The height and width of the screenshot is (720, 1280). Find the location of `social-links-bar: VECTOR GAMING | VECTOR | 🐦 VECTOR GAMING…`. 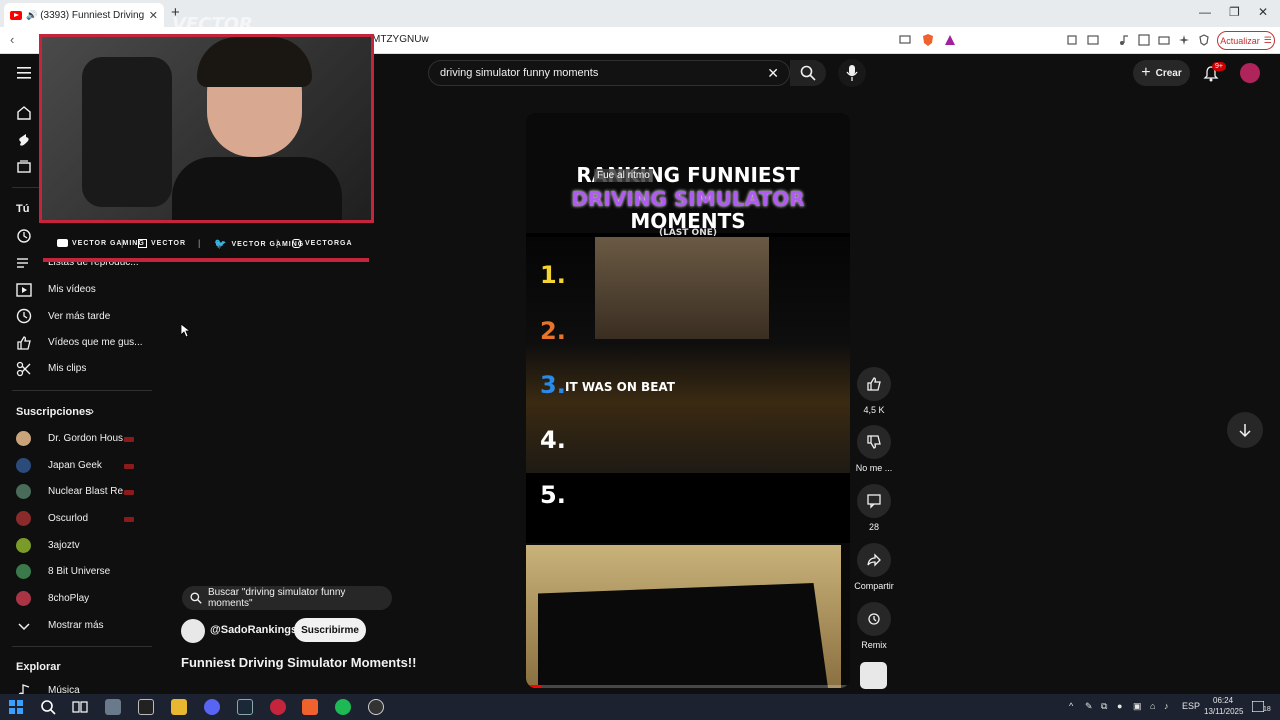

social-links-bar: VECTOR GAMING | VECTOR | 🐦 VECTOR GAMING… is located at coordinates (206, 247).